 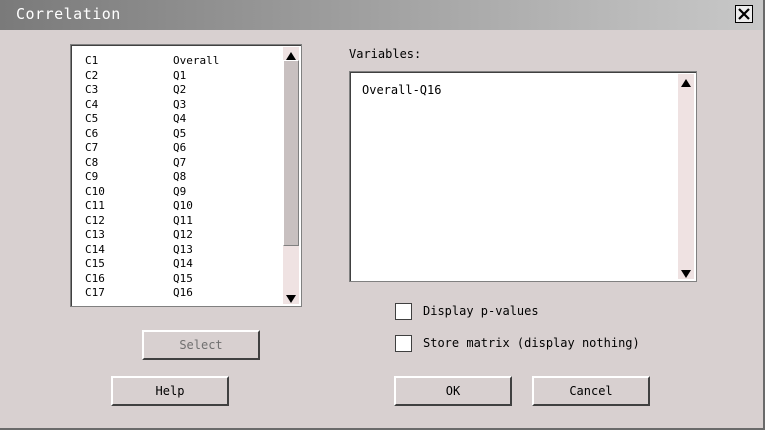 What do you see at coordinates (201, 345) in the screenshot?
I see `select-button: Select` at bounding box center [201, 345].